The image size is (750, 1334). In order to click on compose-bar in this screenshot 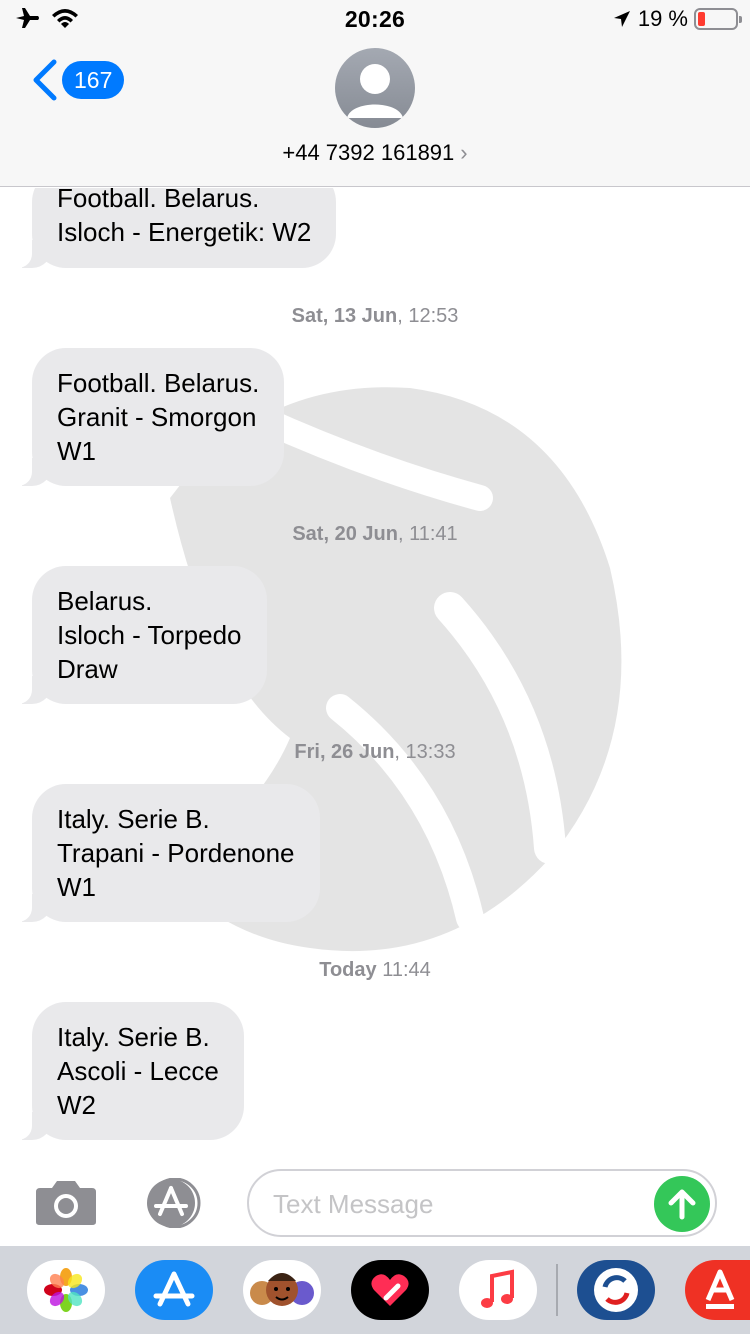, I will do `click(375, 1202)`.